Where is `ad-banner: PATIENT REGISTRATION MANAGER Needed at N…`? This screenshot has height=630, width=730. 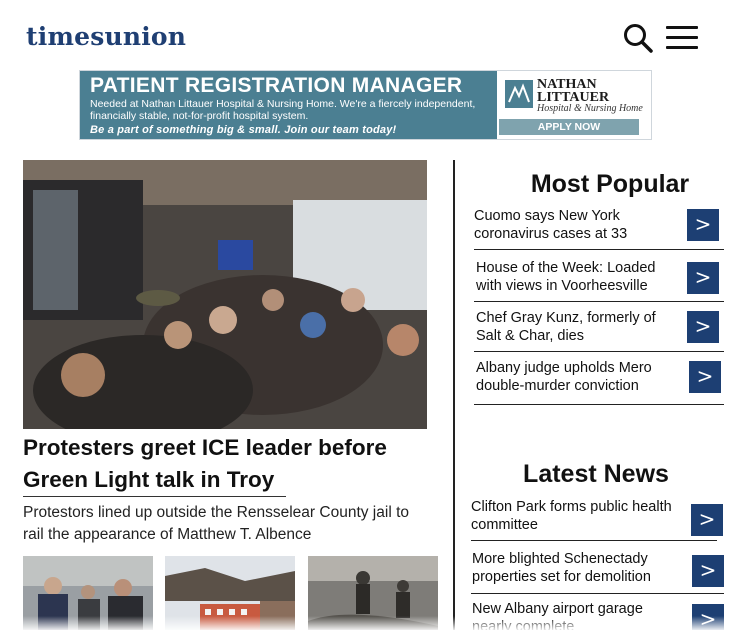
ad-banner: PATIENT REGISTRATION MANAGER Needed at N… is located at coordinates (365, 105).